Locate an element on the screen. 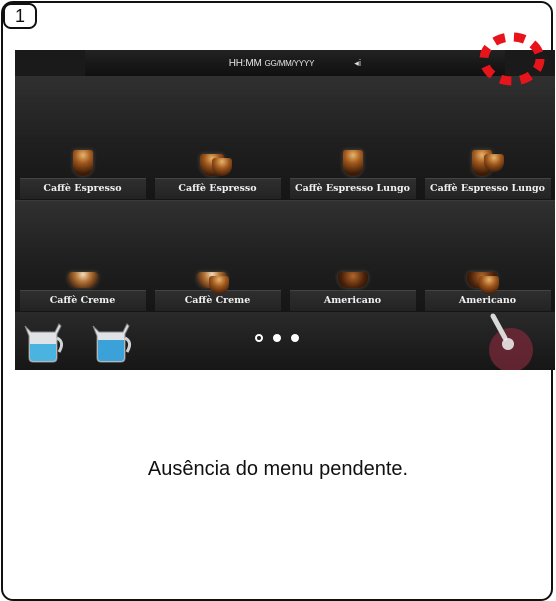 The height and width of the screenshot is (601, 556). drink-button-americano-1: Americano is located at coordinates (352, 278).